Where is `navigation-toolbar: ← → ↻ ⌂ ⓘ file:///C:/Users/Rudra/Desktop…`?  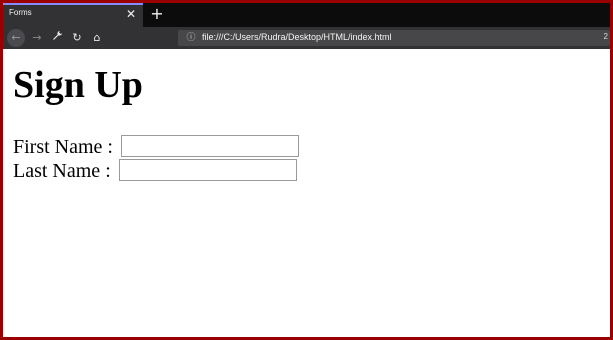 navigation-toolbar: ← → ↻ ⌂ ⓘ file:///C:/Users/Rudra/Desktop… is located at coordinates (306, 38).